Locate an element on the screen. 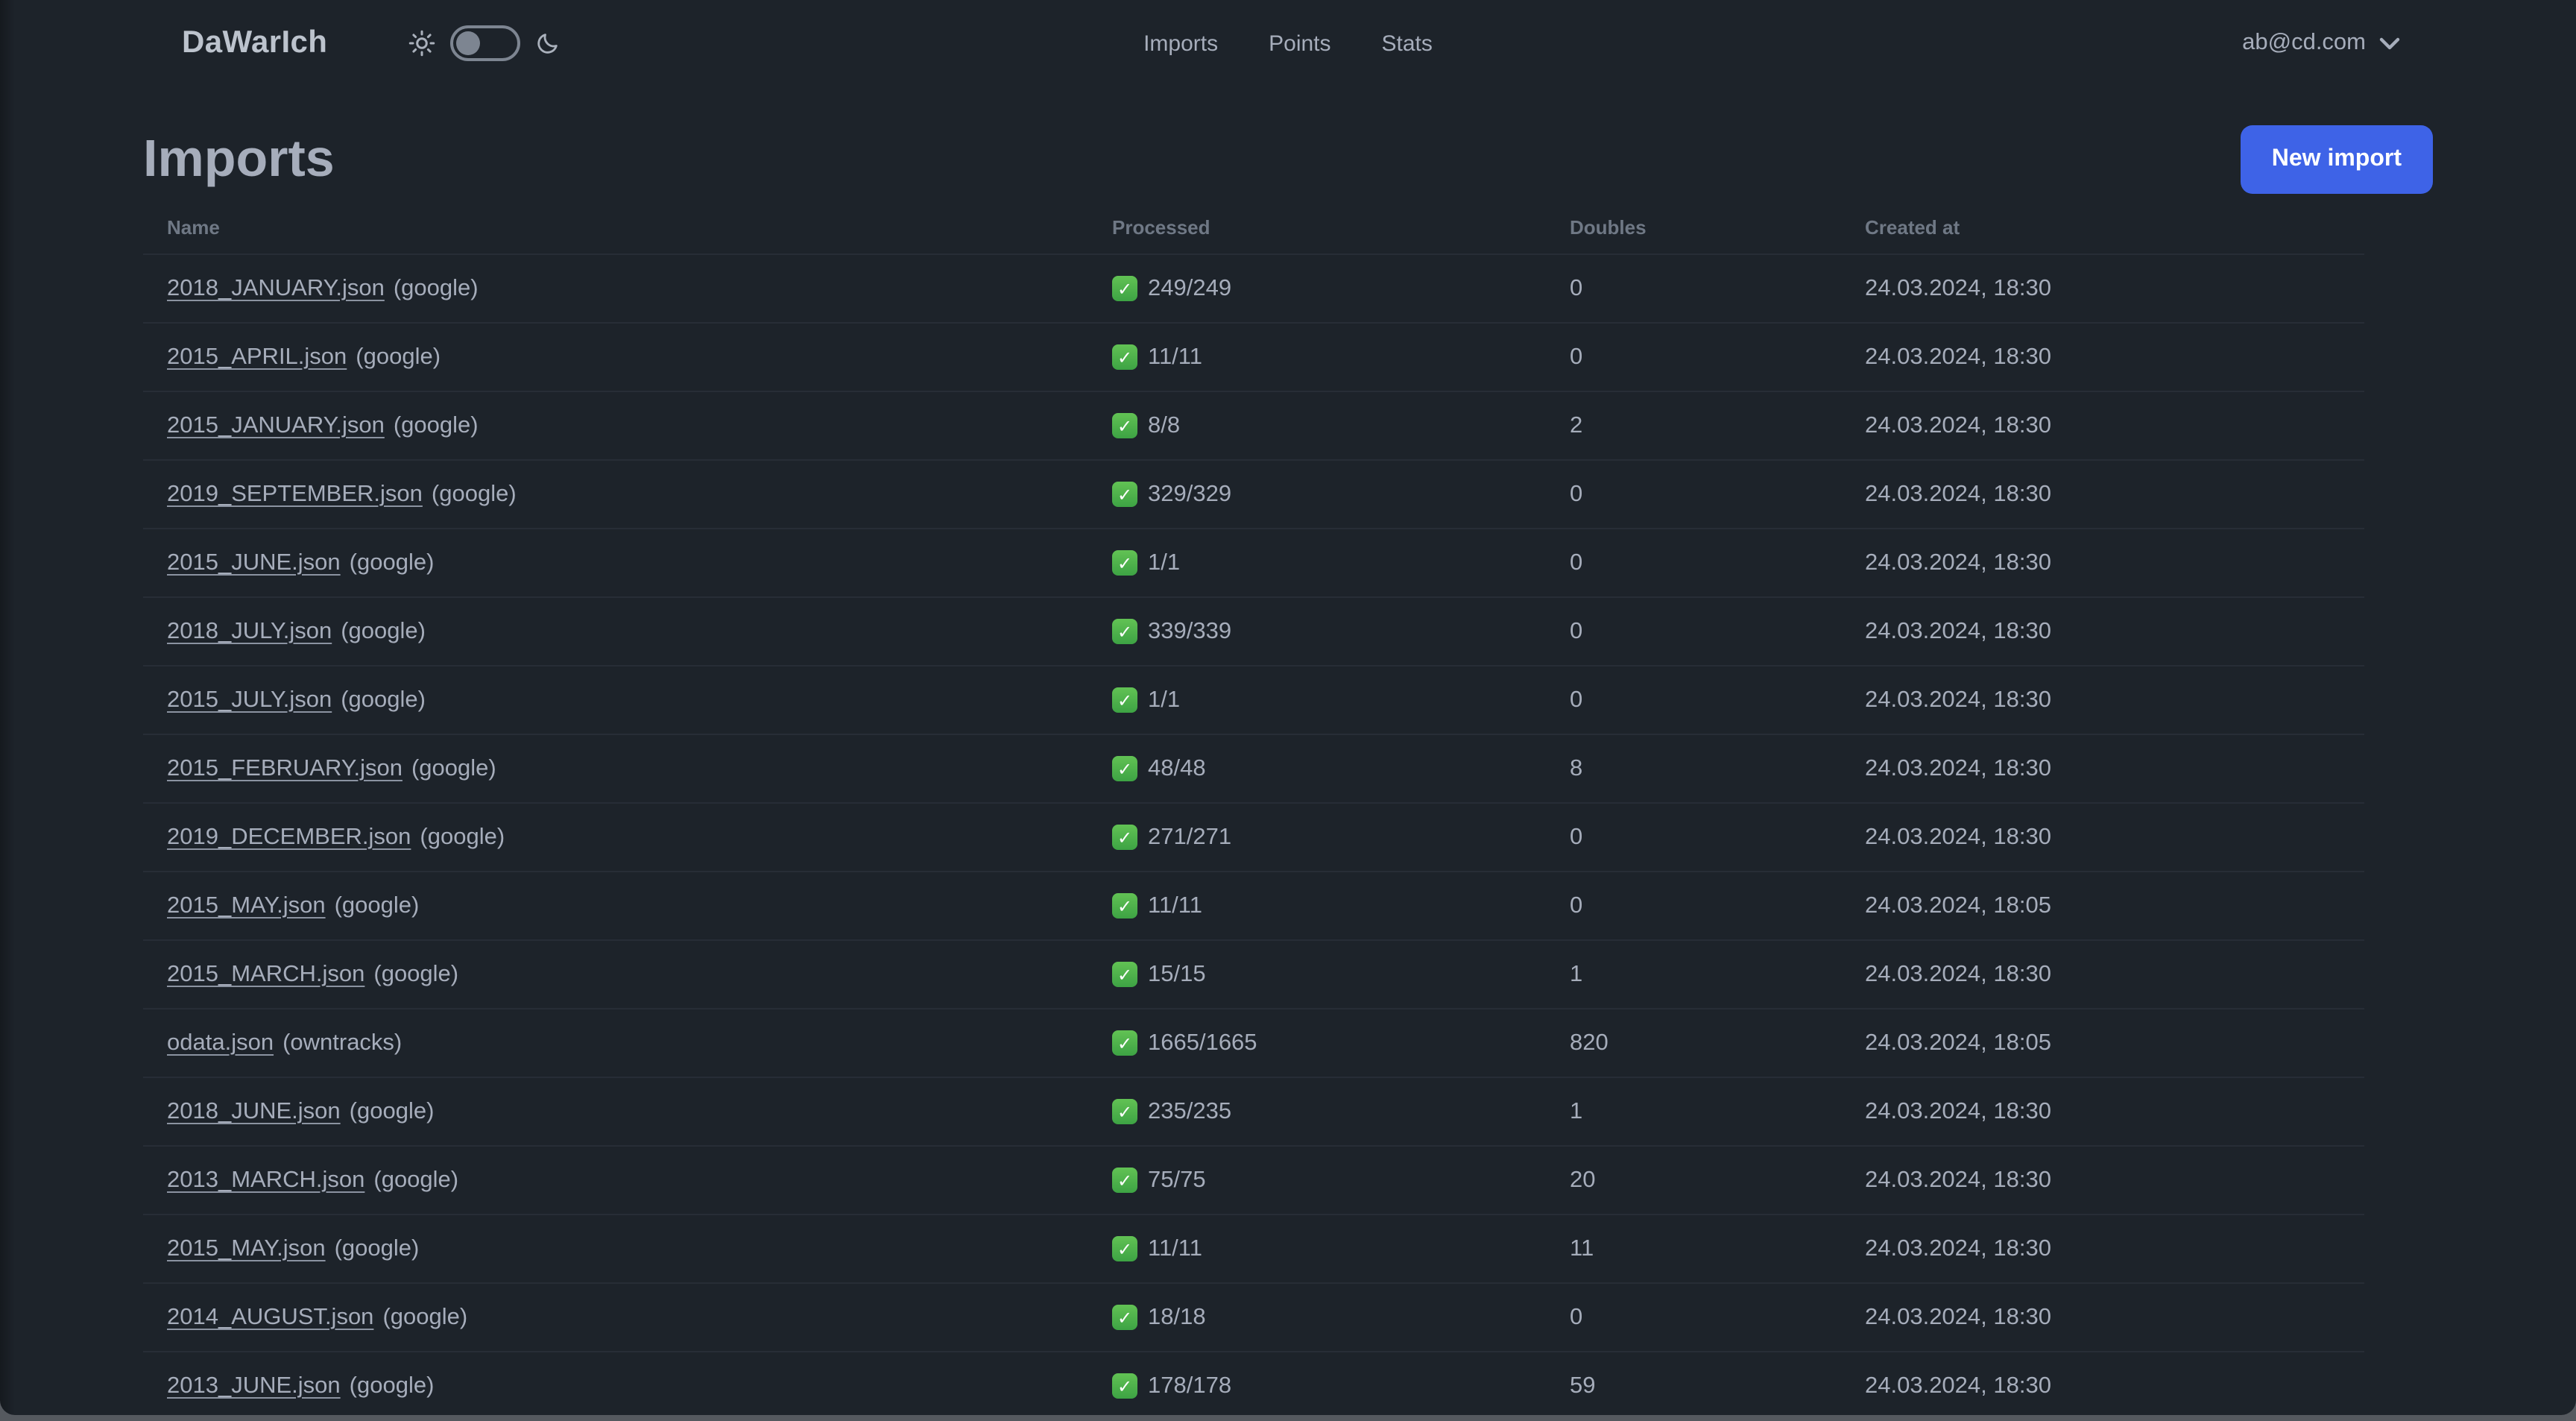  sun-icon is located at coordinates (422, 43).